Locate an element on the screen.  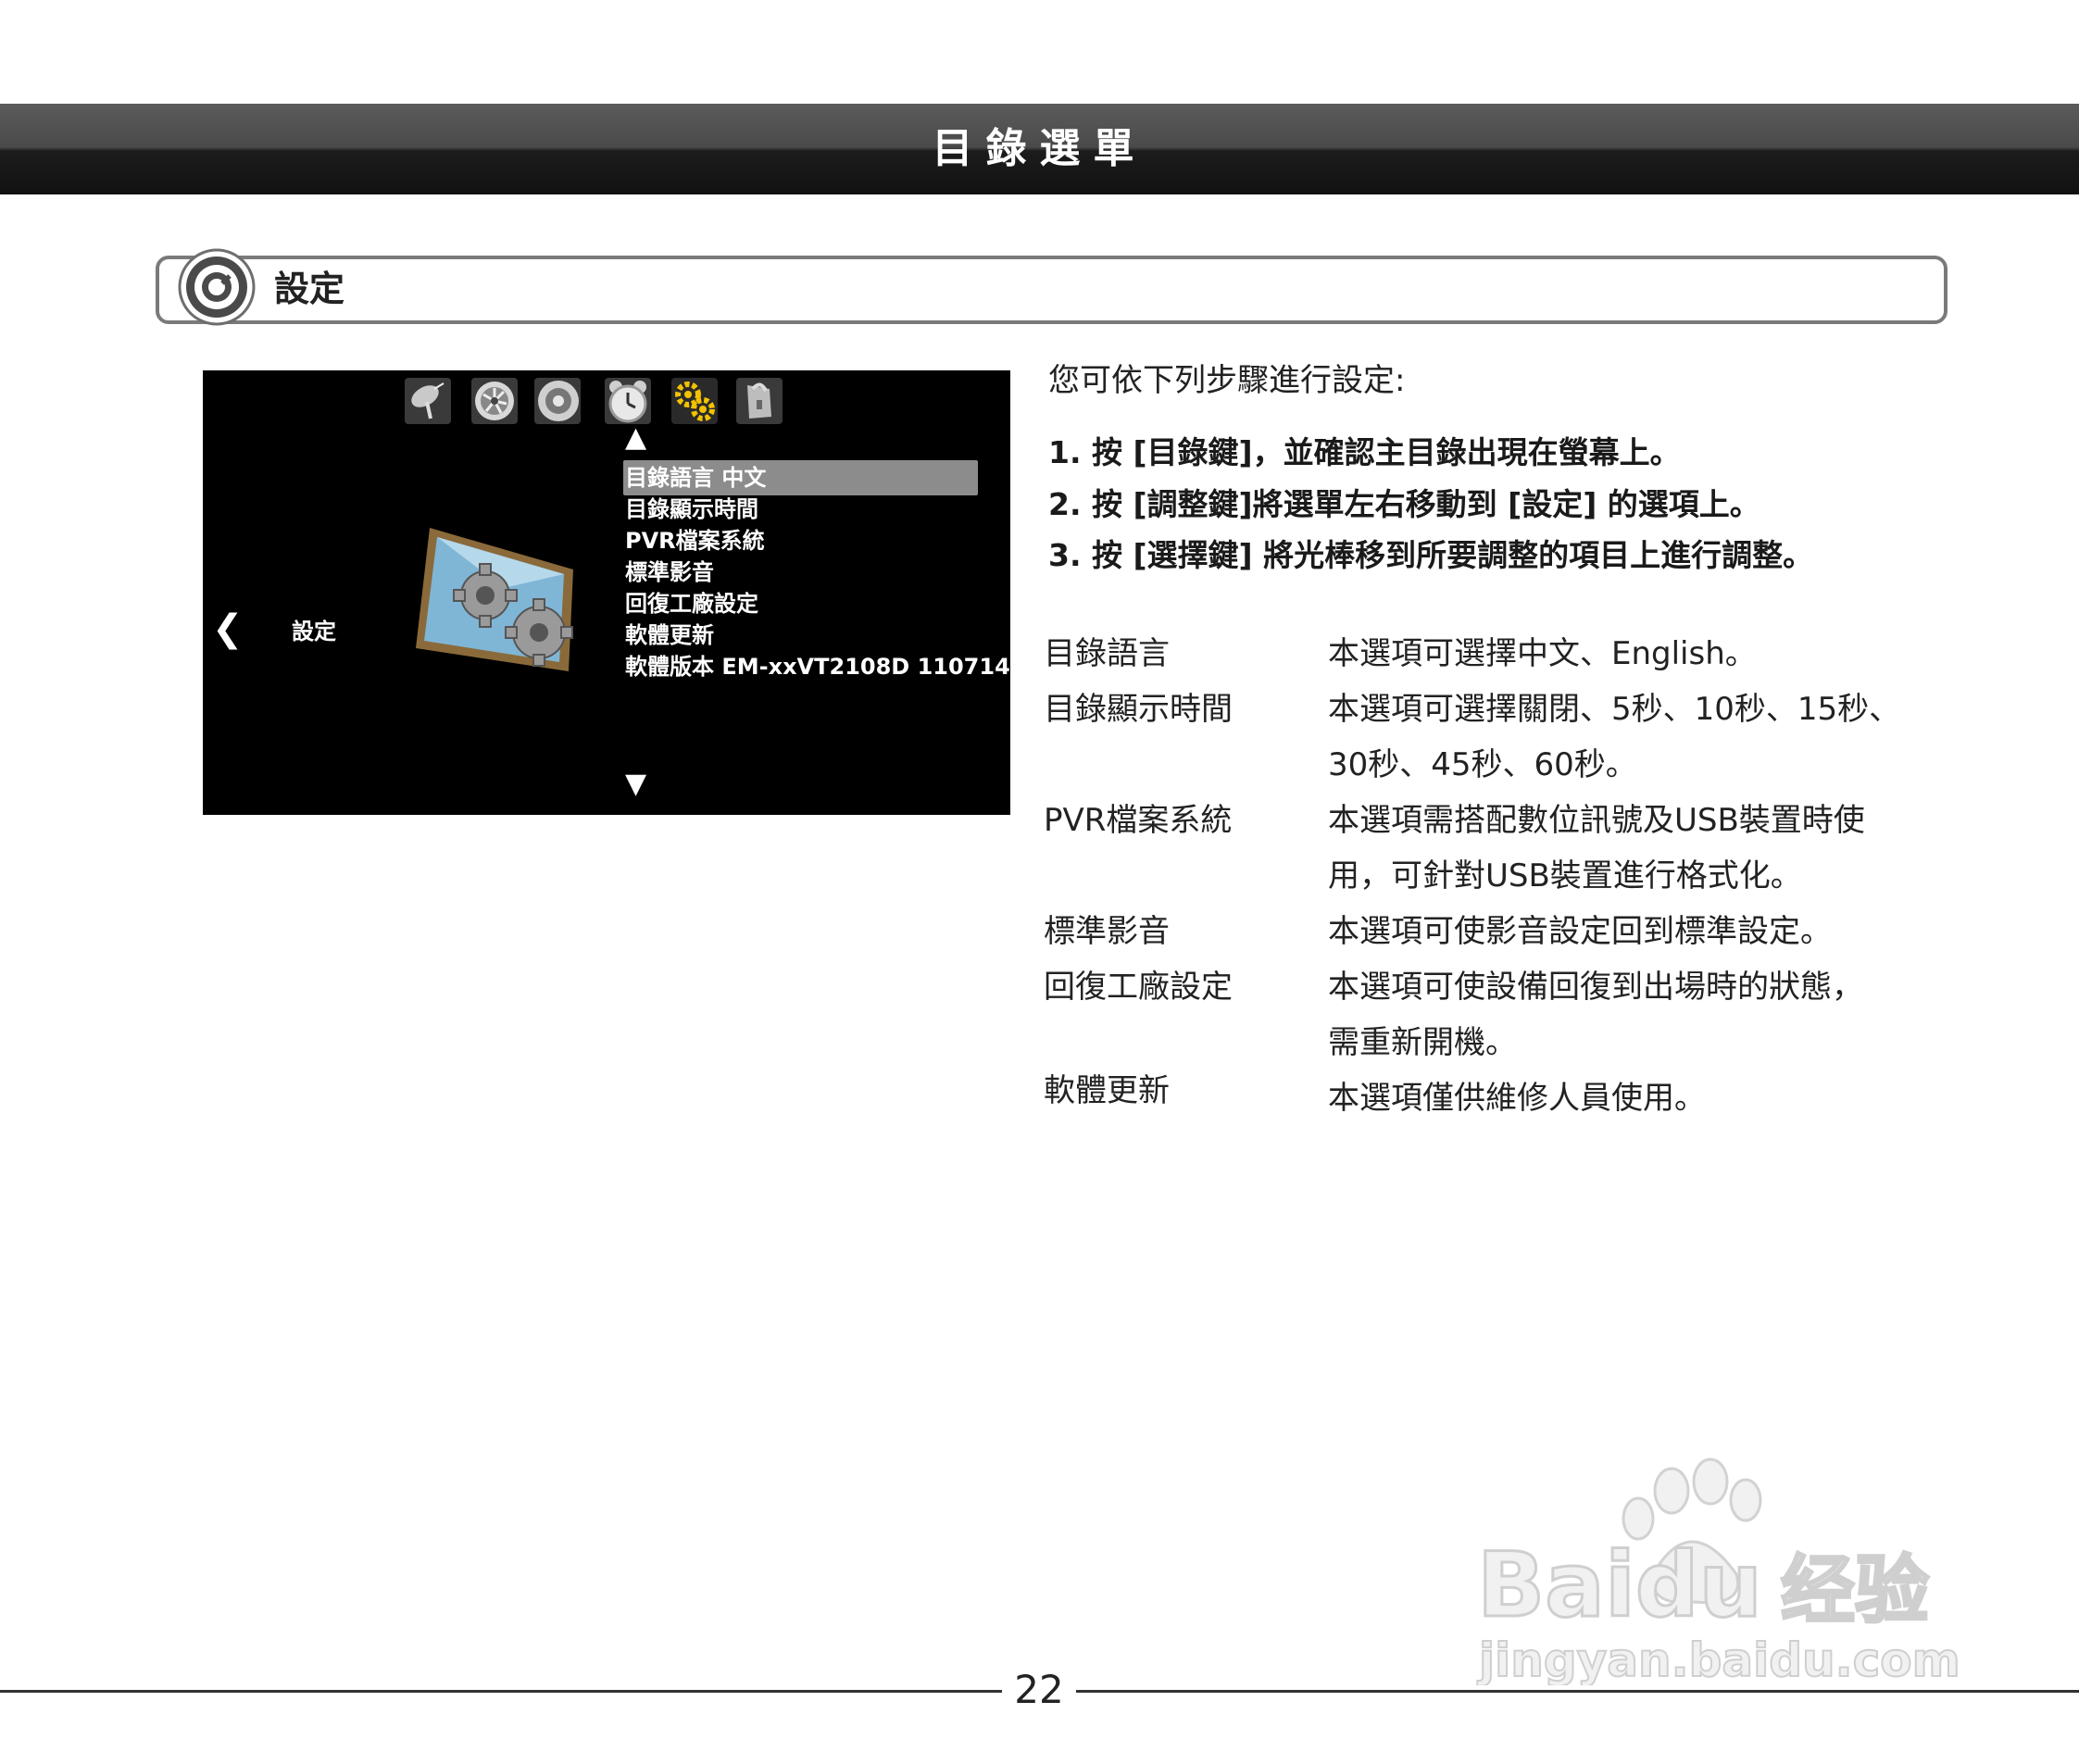
section-title: 設定 is located at coordinates (309, 289).